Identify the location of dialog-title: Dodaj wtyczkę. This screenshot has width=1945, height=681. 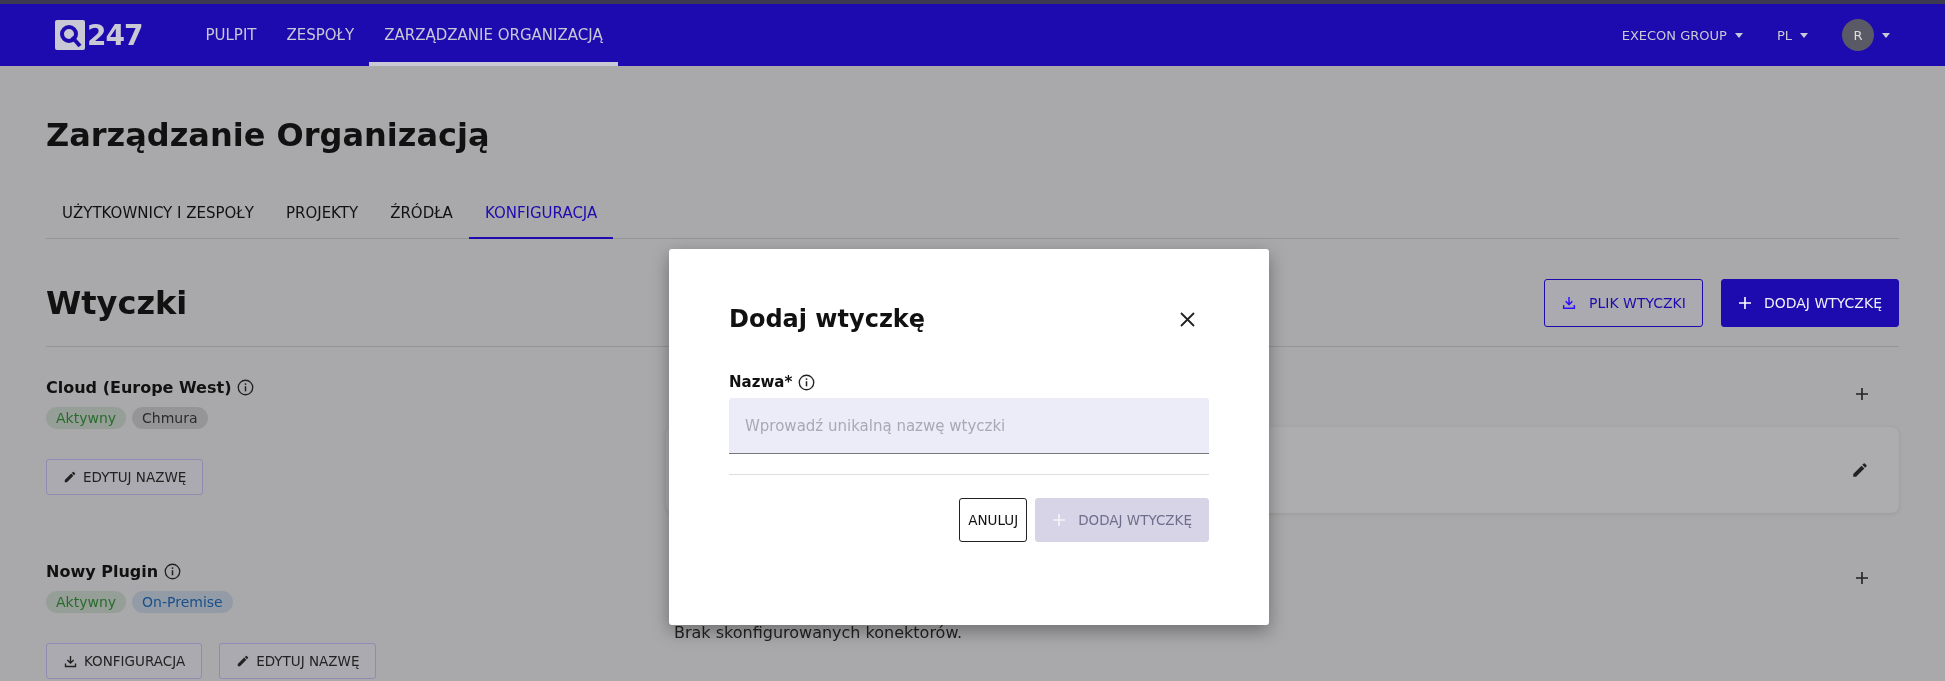
(827, 319).